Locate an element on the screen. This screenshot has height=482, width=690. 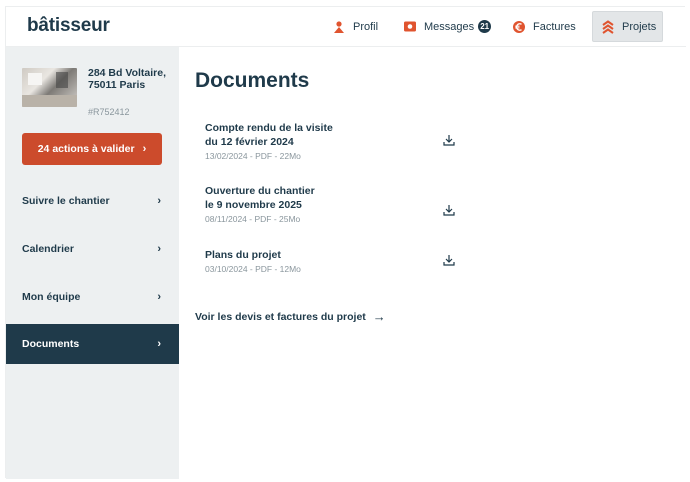
sidebar-item-mon-equipe: Mon équipe › is located at coordinates (92, 297).